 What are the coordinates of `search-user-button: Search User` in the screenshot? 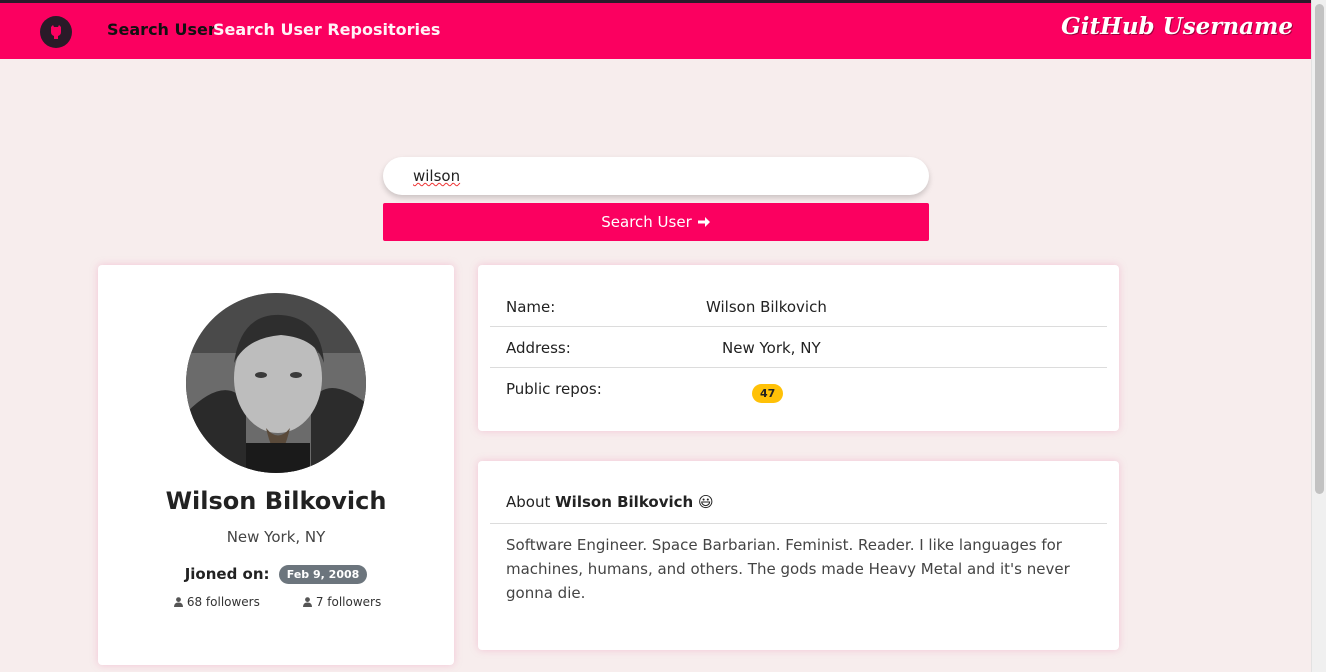 It's located at (656, 222).